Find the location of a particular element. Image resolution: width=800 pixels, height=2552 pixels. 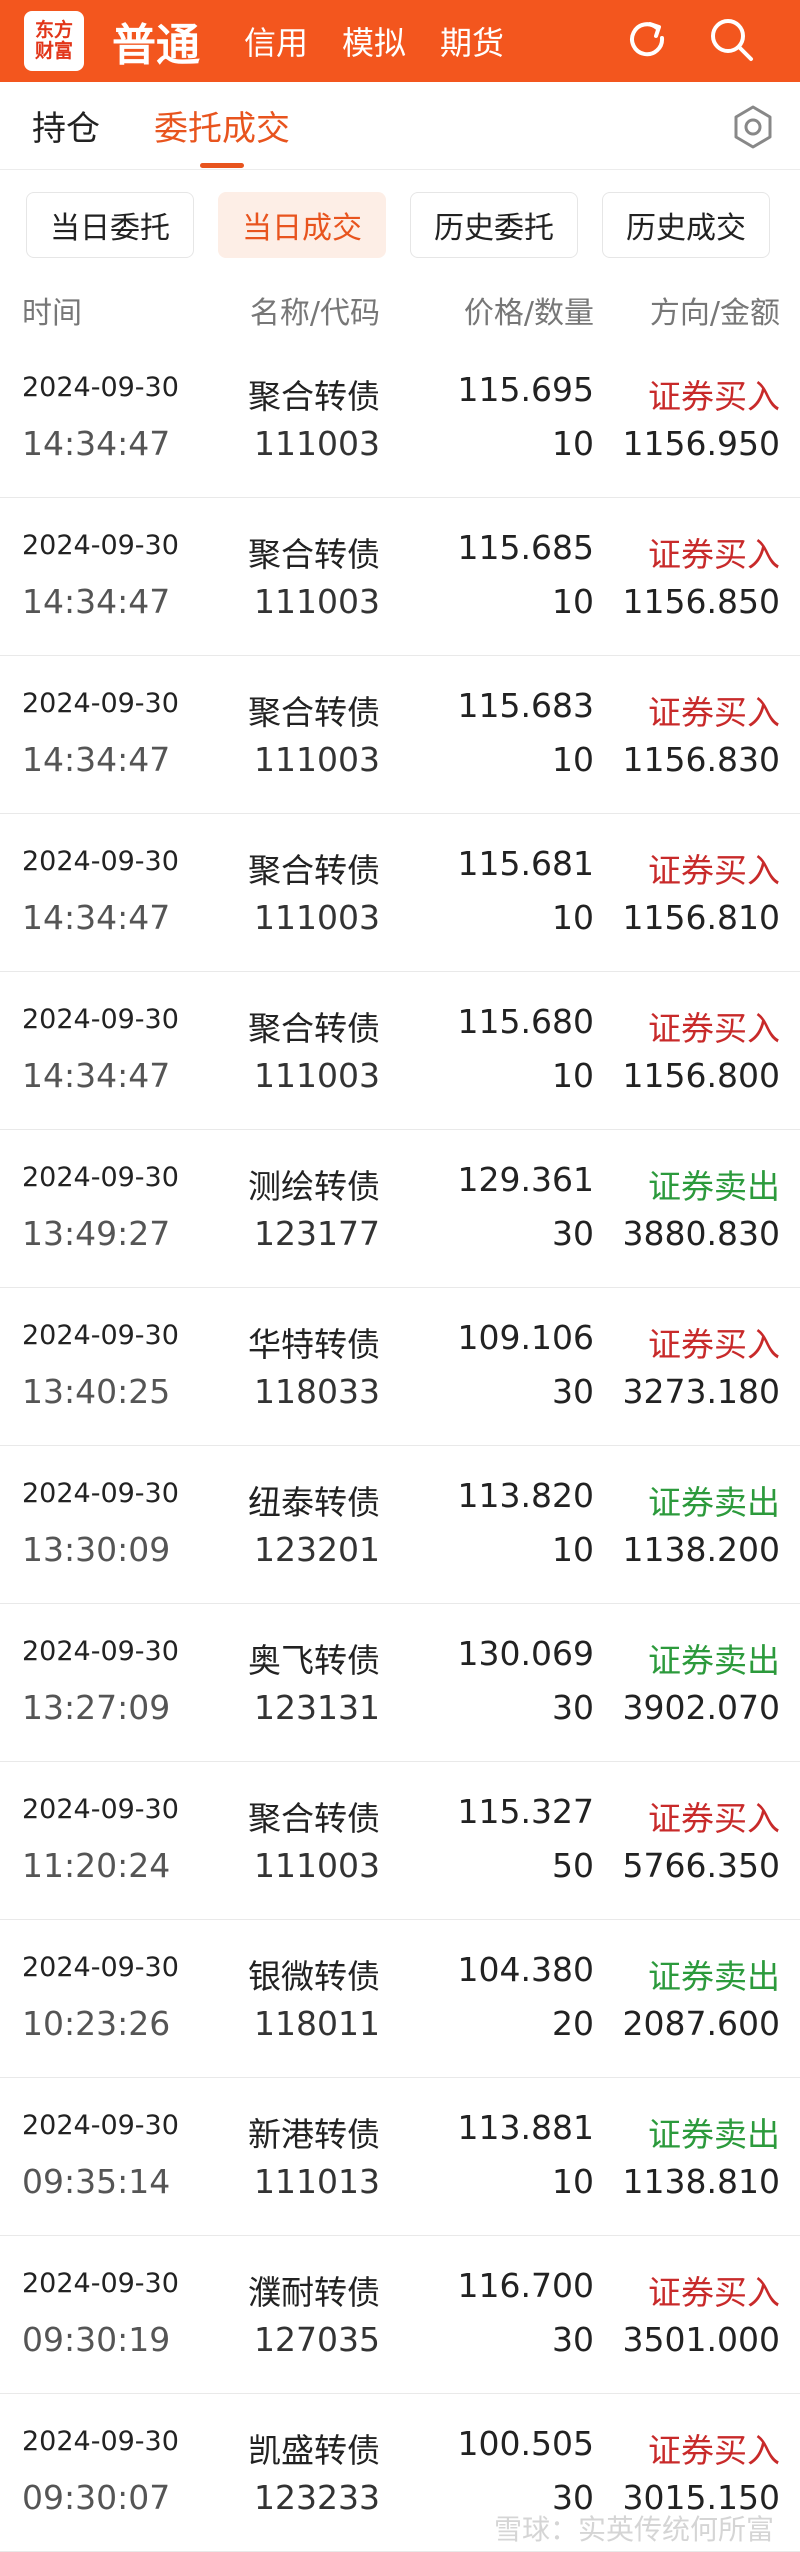

tab-futures: 期货 is located at coordinates (472, 41).